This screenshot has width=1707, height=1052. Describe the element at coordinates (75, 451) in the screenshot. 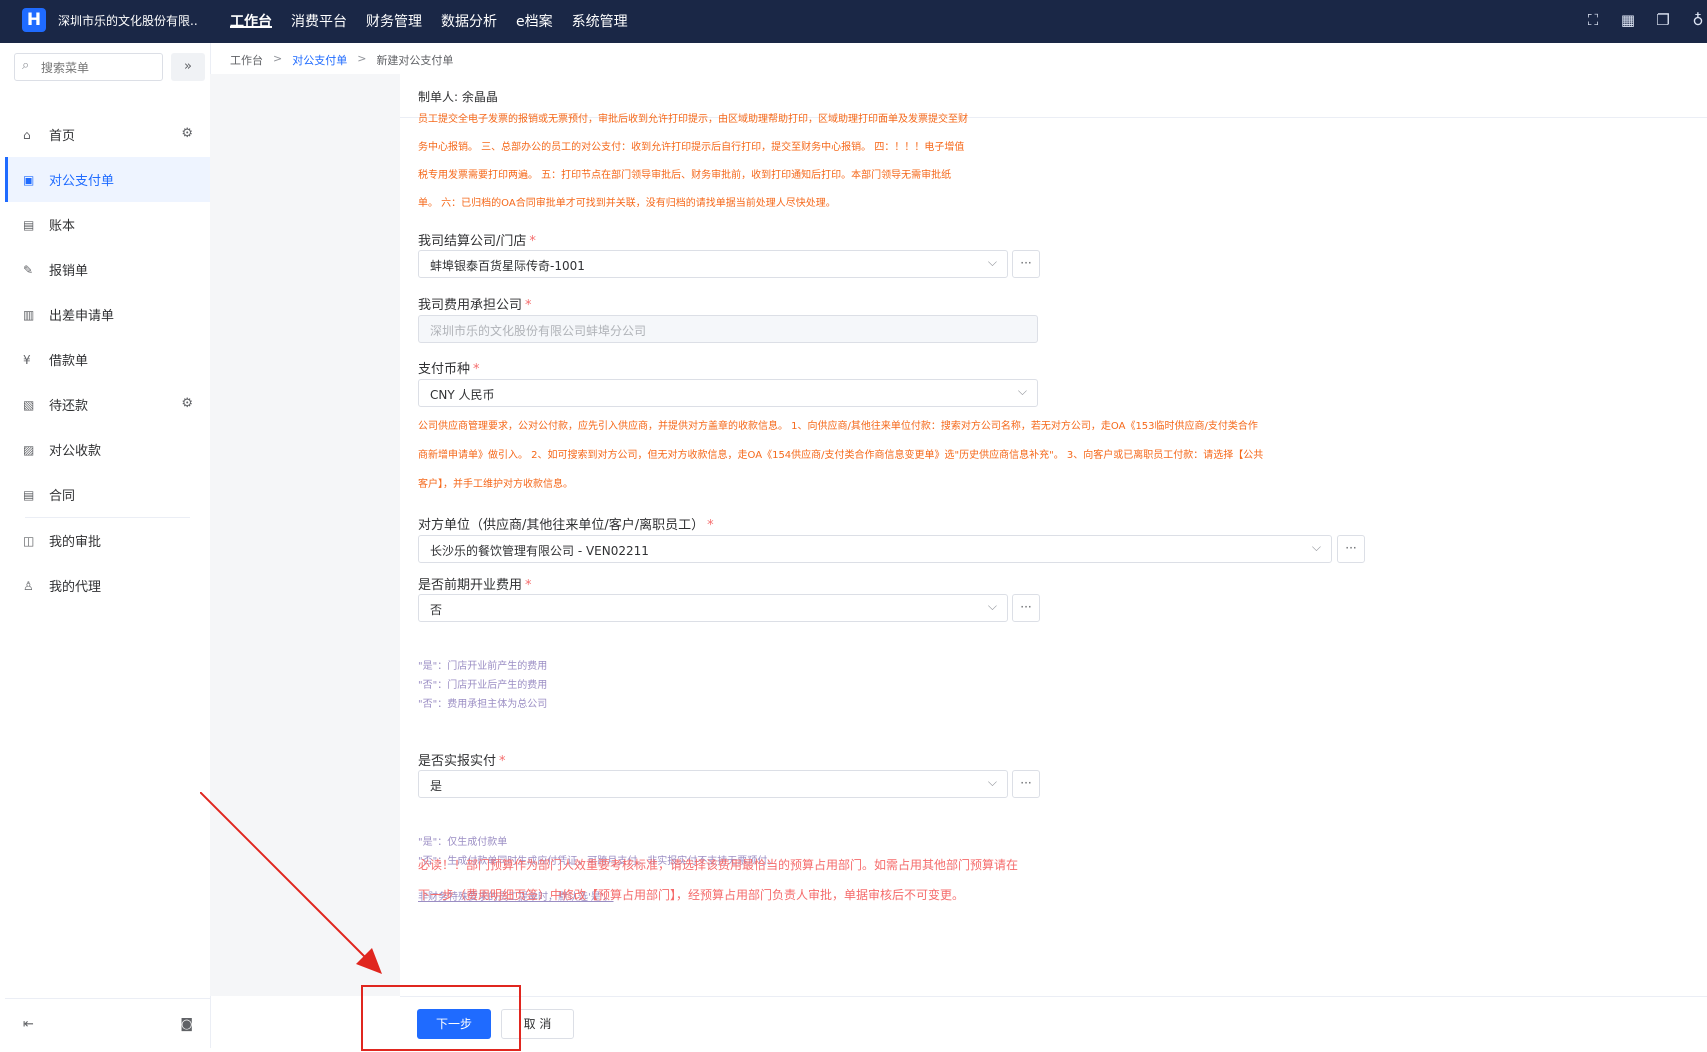

I see `sidebar-item-label: 对公收款` at that location.